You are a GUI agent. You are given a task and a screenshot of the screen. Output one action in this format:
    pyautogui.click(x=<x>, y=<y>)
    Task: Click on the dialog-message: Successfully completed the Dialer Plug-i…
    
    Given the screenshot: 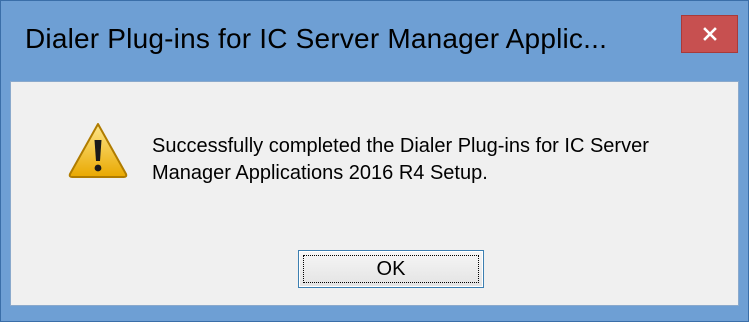 What is the action you would take?
    pyautogui.click(x=400, y=159)
    